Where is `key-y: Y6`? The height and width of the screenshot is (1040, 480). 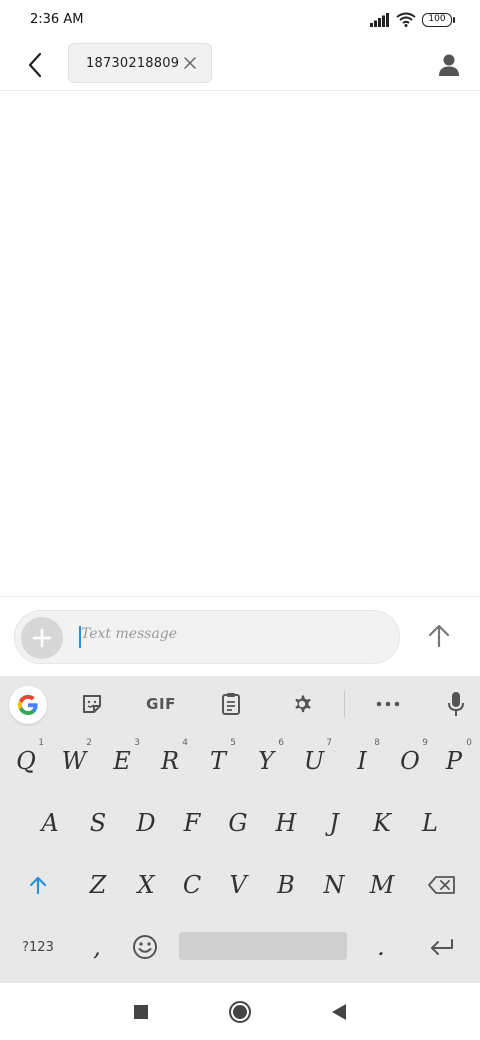 key-y: Y6 is located at coordinates (266, 761).